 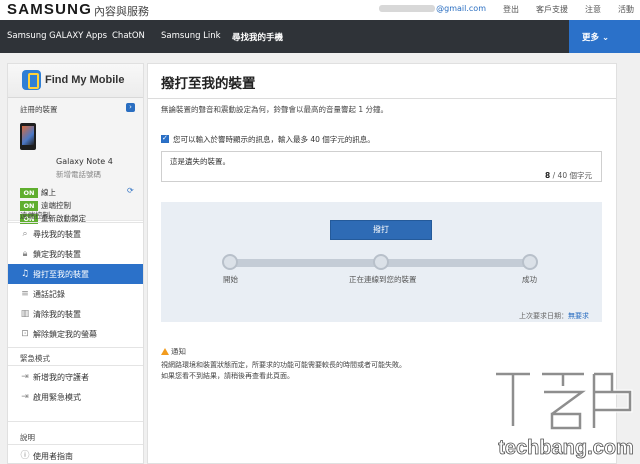 I want to click on registered-devices-label: 註冊的裝置, so click(x=39, y=109).